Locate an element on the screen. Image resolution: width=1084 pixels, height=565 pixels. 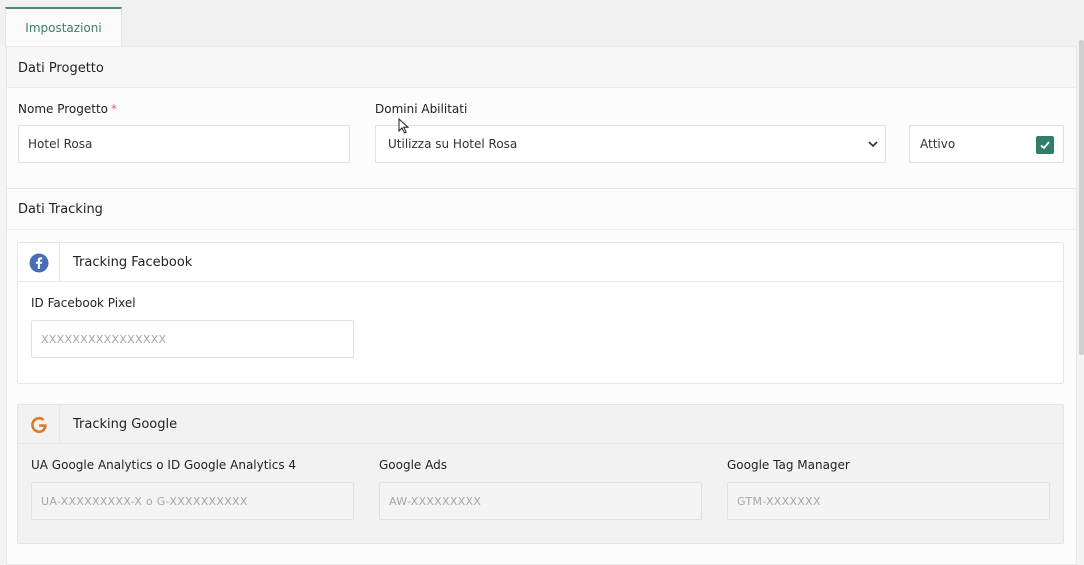
check-icon is located at coordinates (1045, 145).